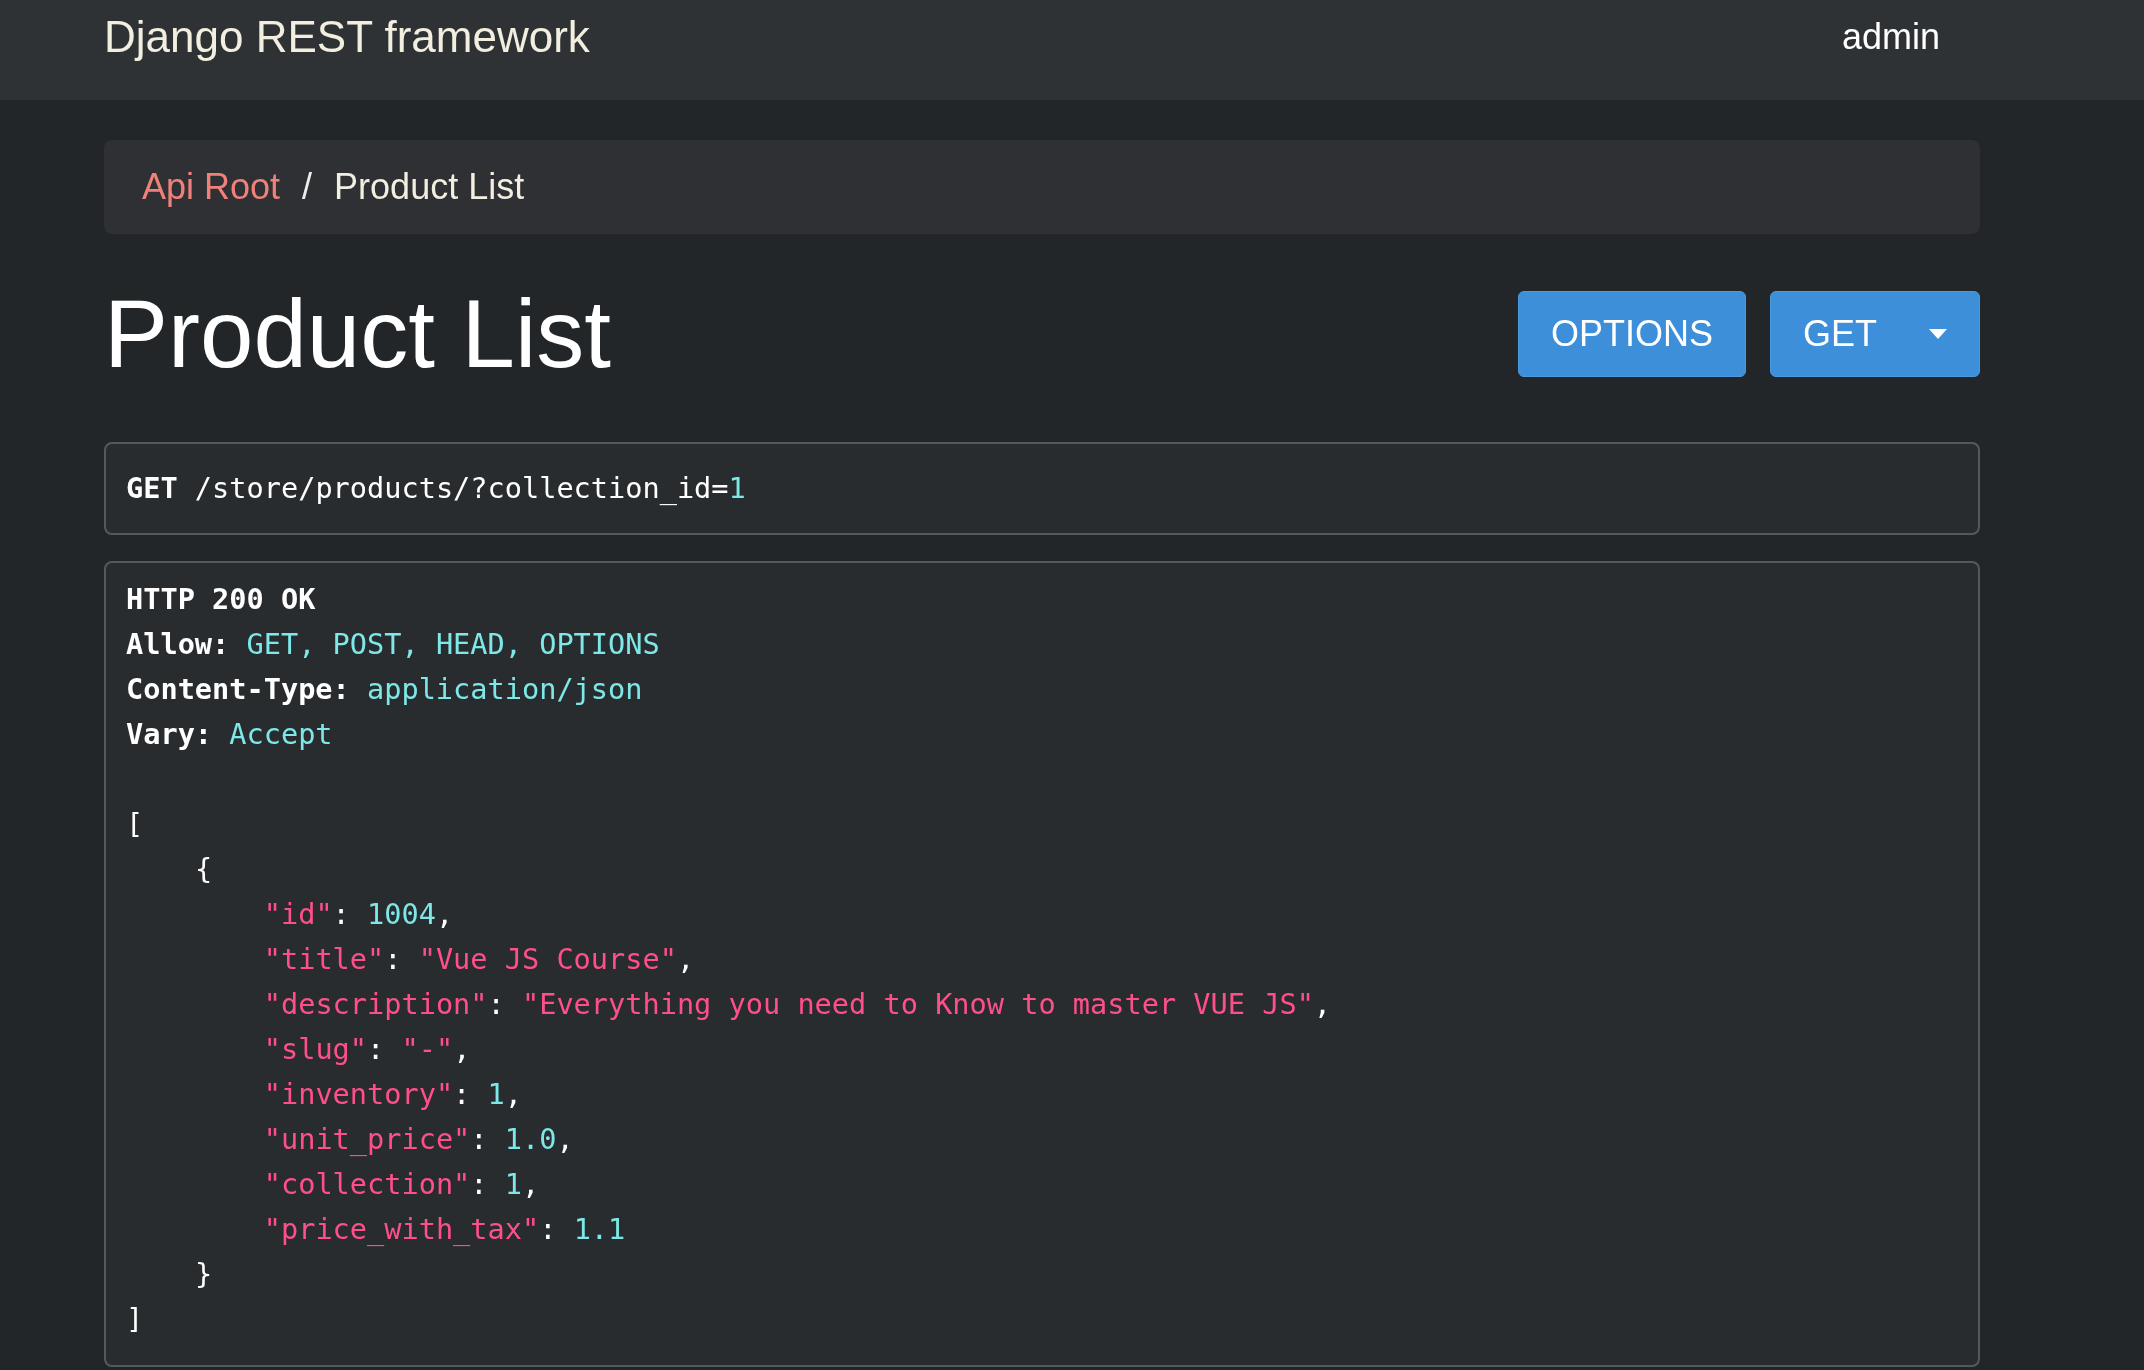 The width and height of the screenshot is (2144, 1370). I want to click on options-button: OPTIONS, so click(1631, 334).